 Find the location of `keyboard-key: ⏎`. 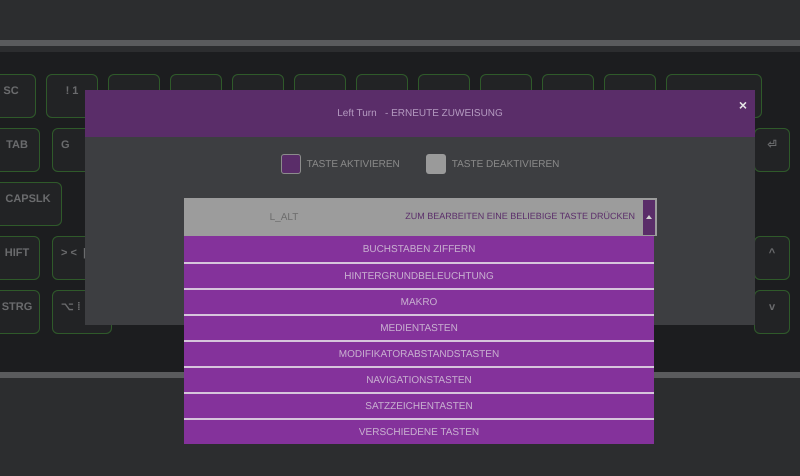

keyboard-key: ⏎ is located at coordinates (772, 150).